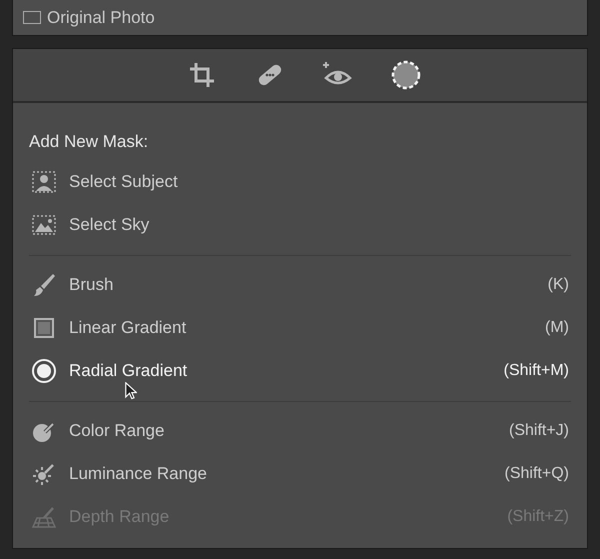 The width and height of the screenshot is (600, 559). I want to click on sun-dropper-icon, so click(44, 474).